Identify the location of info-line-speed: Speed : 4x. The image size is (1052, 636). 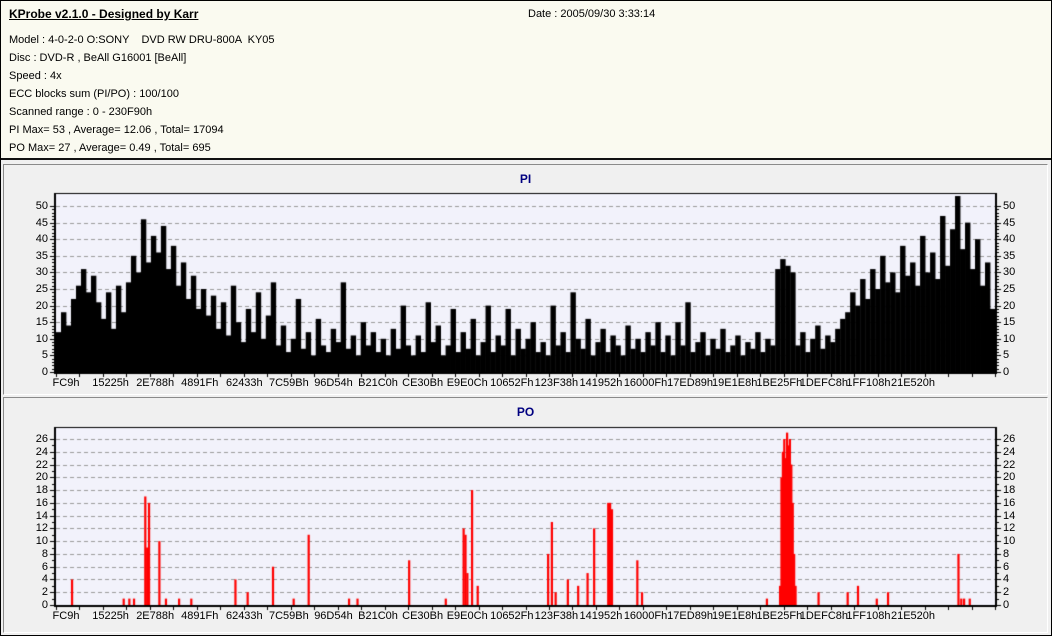
(35, 76).